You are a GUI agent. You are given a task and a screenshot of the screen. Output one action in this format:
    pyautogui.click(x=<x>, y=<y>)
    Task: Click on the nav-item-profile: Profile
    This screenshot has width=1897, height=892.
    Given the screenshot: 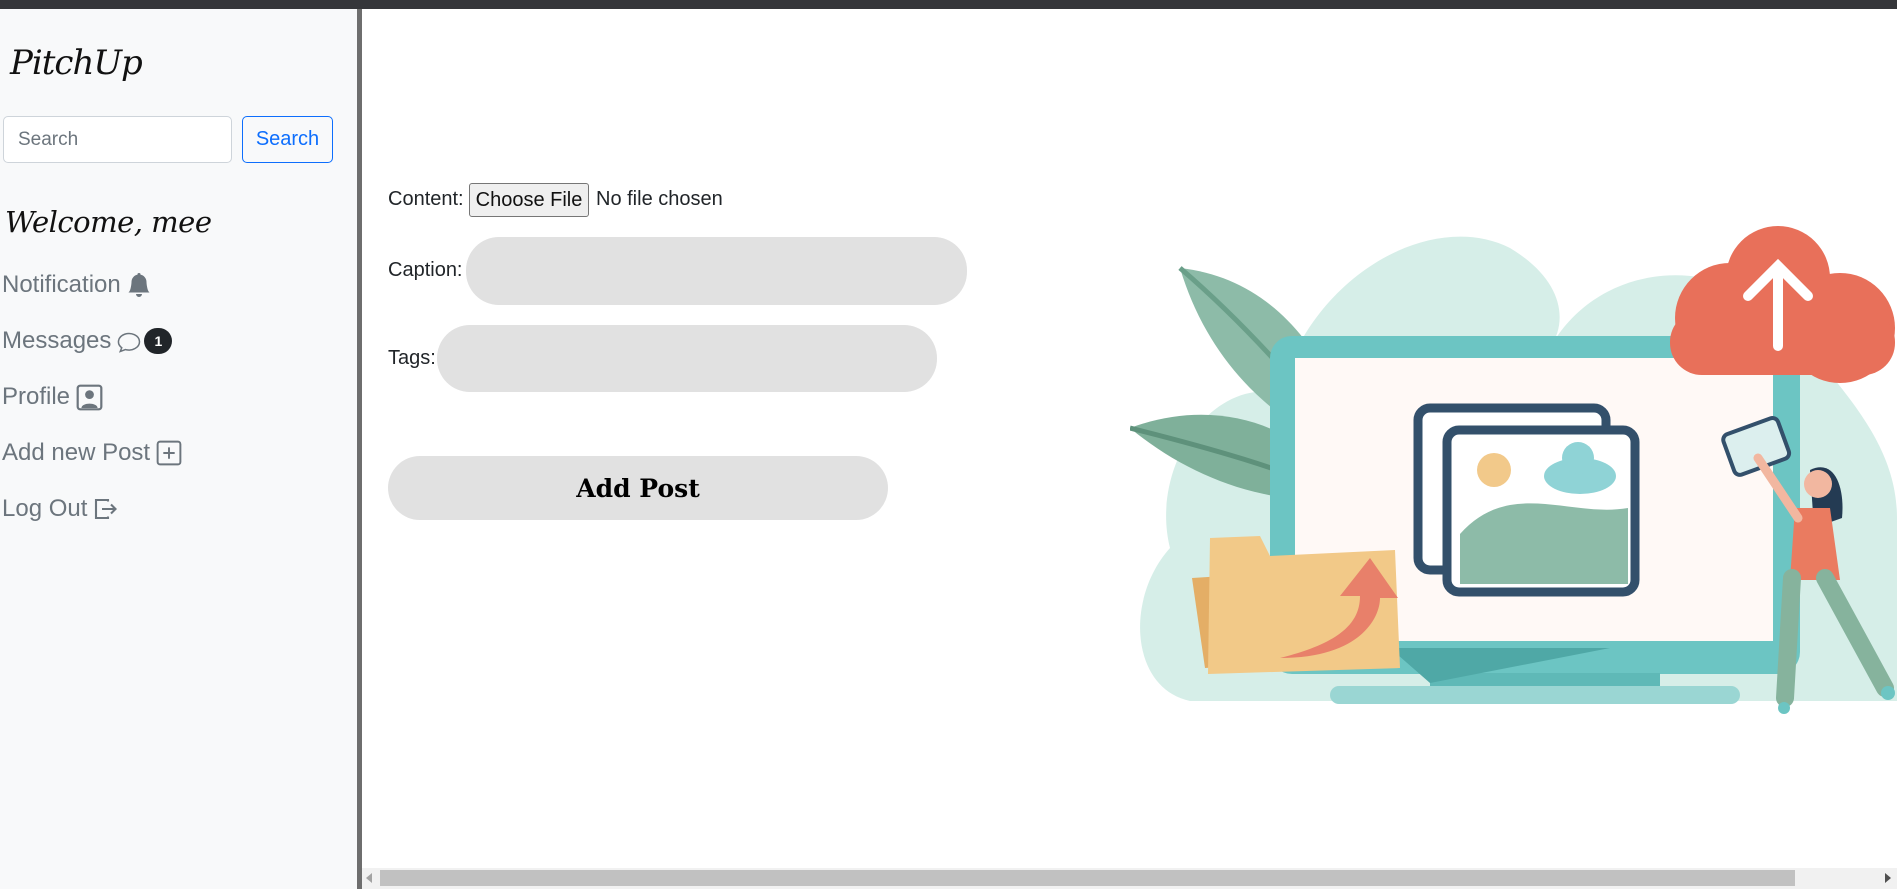 What is the action you would take?
    pyautogui.click(x=52, y=397)
    